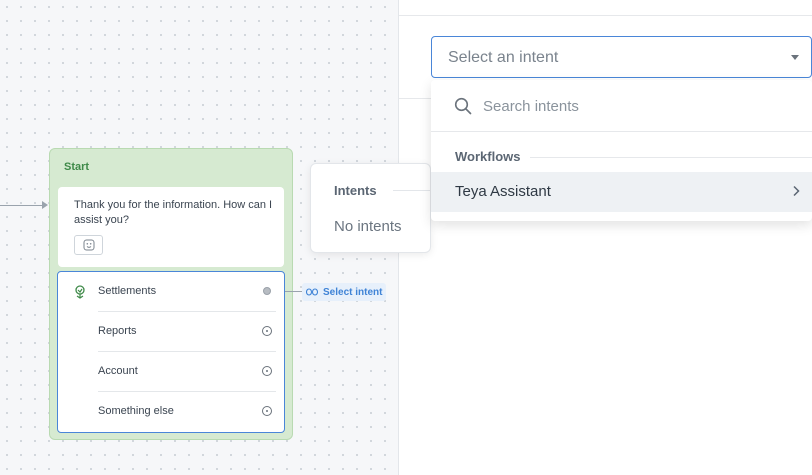 This screenshot has width=812, height=475. Describe the element at coordinates (117, 331) in the screenshot. I see `choice-label: Reports` at that location.